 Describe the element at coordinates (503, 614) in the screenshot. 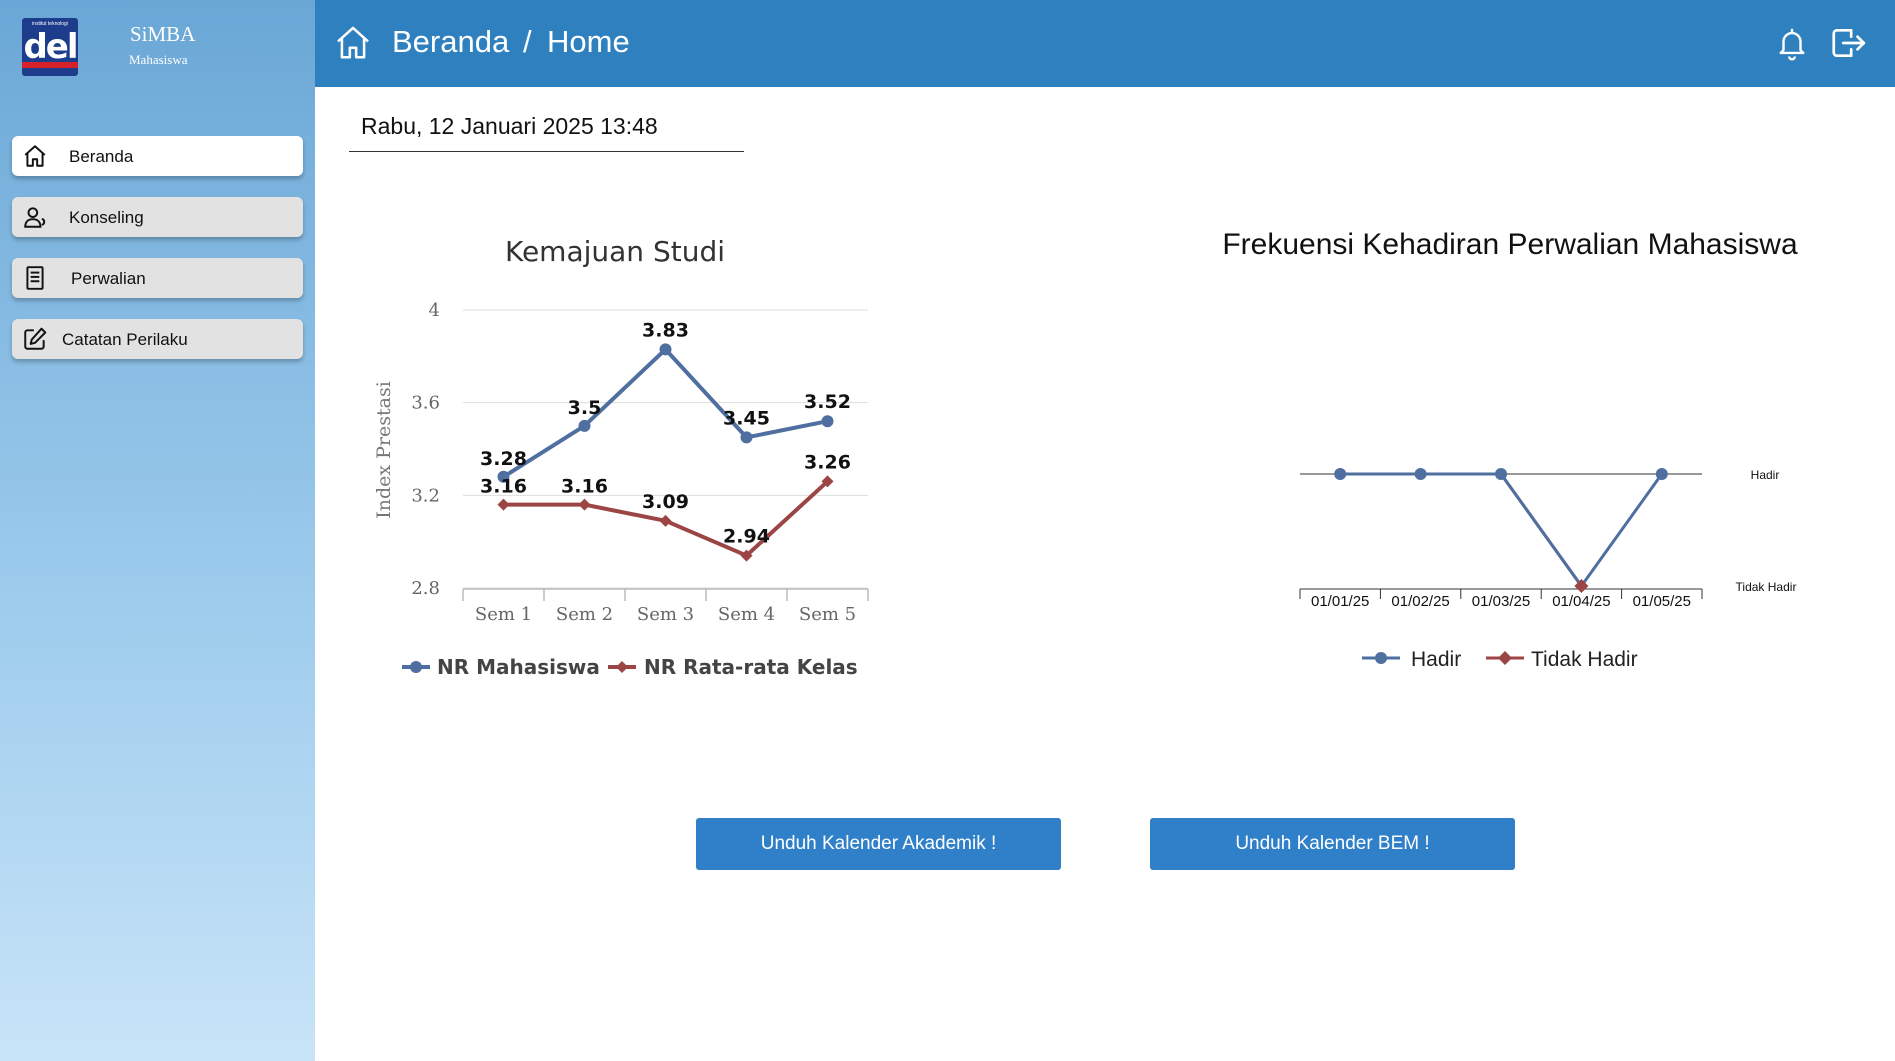

I see `chart1-x-tick-label: Sem 1` at that location.